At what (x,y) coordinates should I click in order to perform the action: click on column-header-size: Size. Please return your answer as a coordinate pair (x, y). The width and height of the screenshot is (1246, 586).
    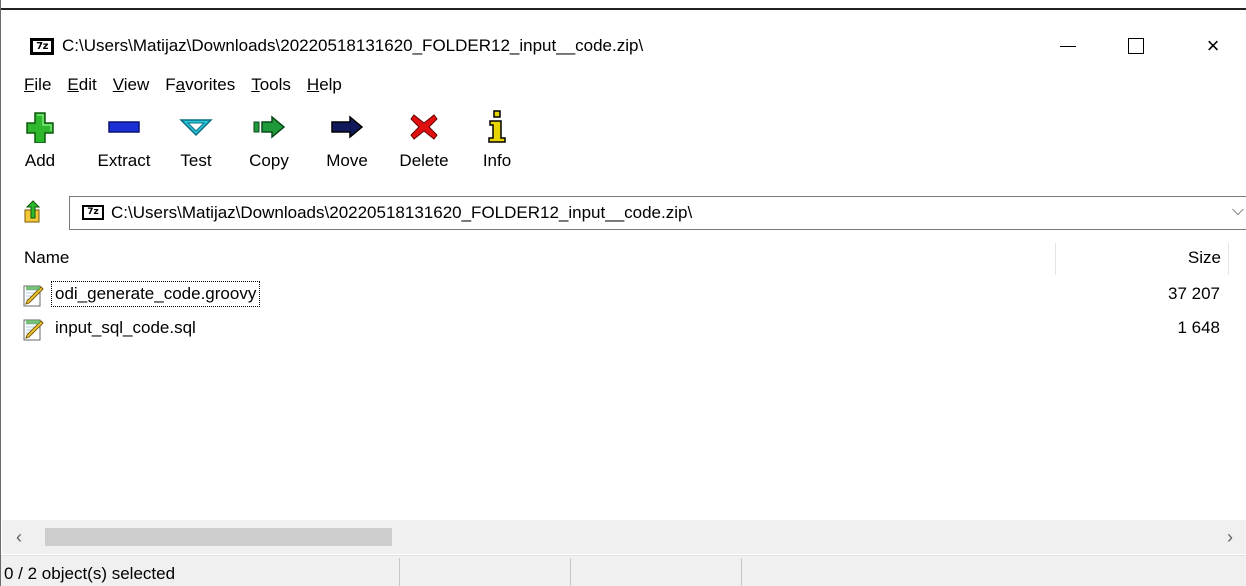
    Looking at the image, I should click on (1204, 258).